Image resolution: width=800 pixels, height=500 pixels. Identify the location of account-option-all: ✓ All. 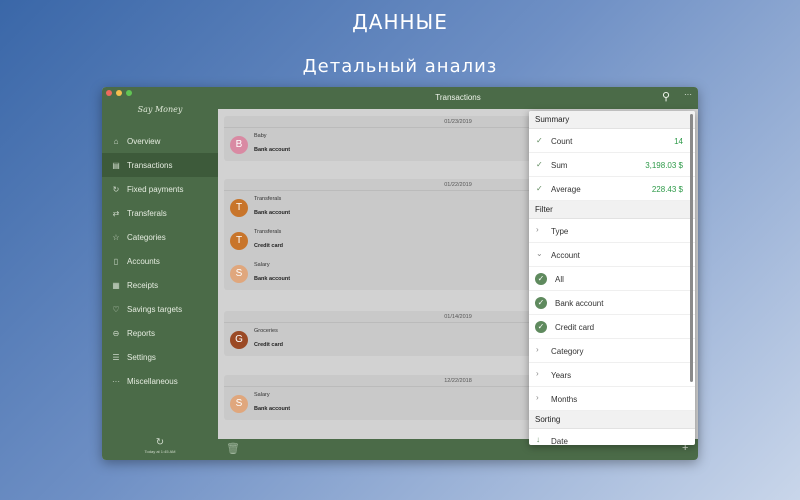
(612, 279).